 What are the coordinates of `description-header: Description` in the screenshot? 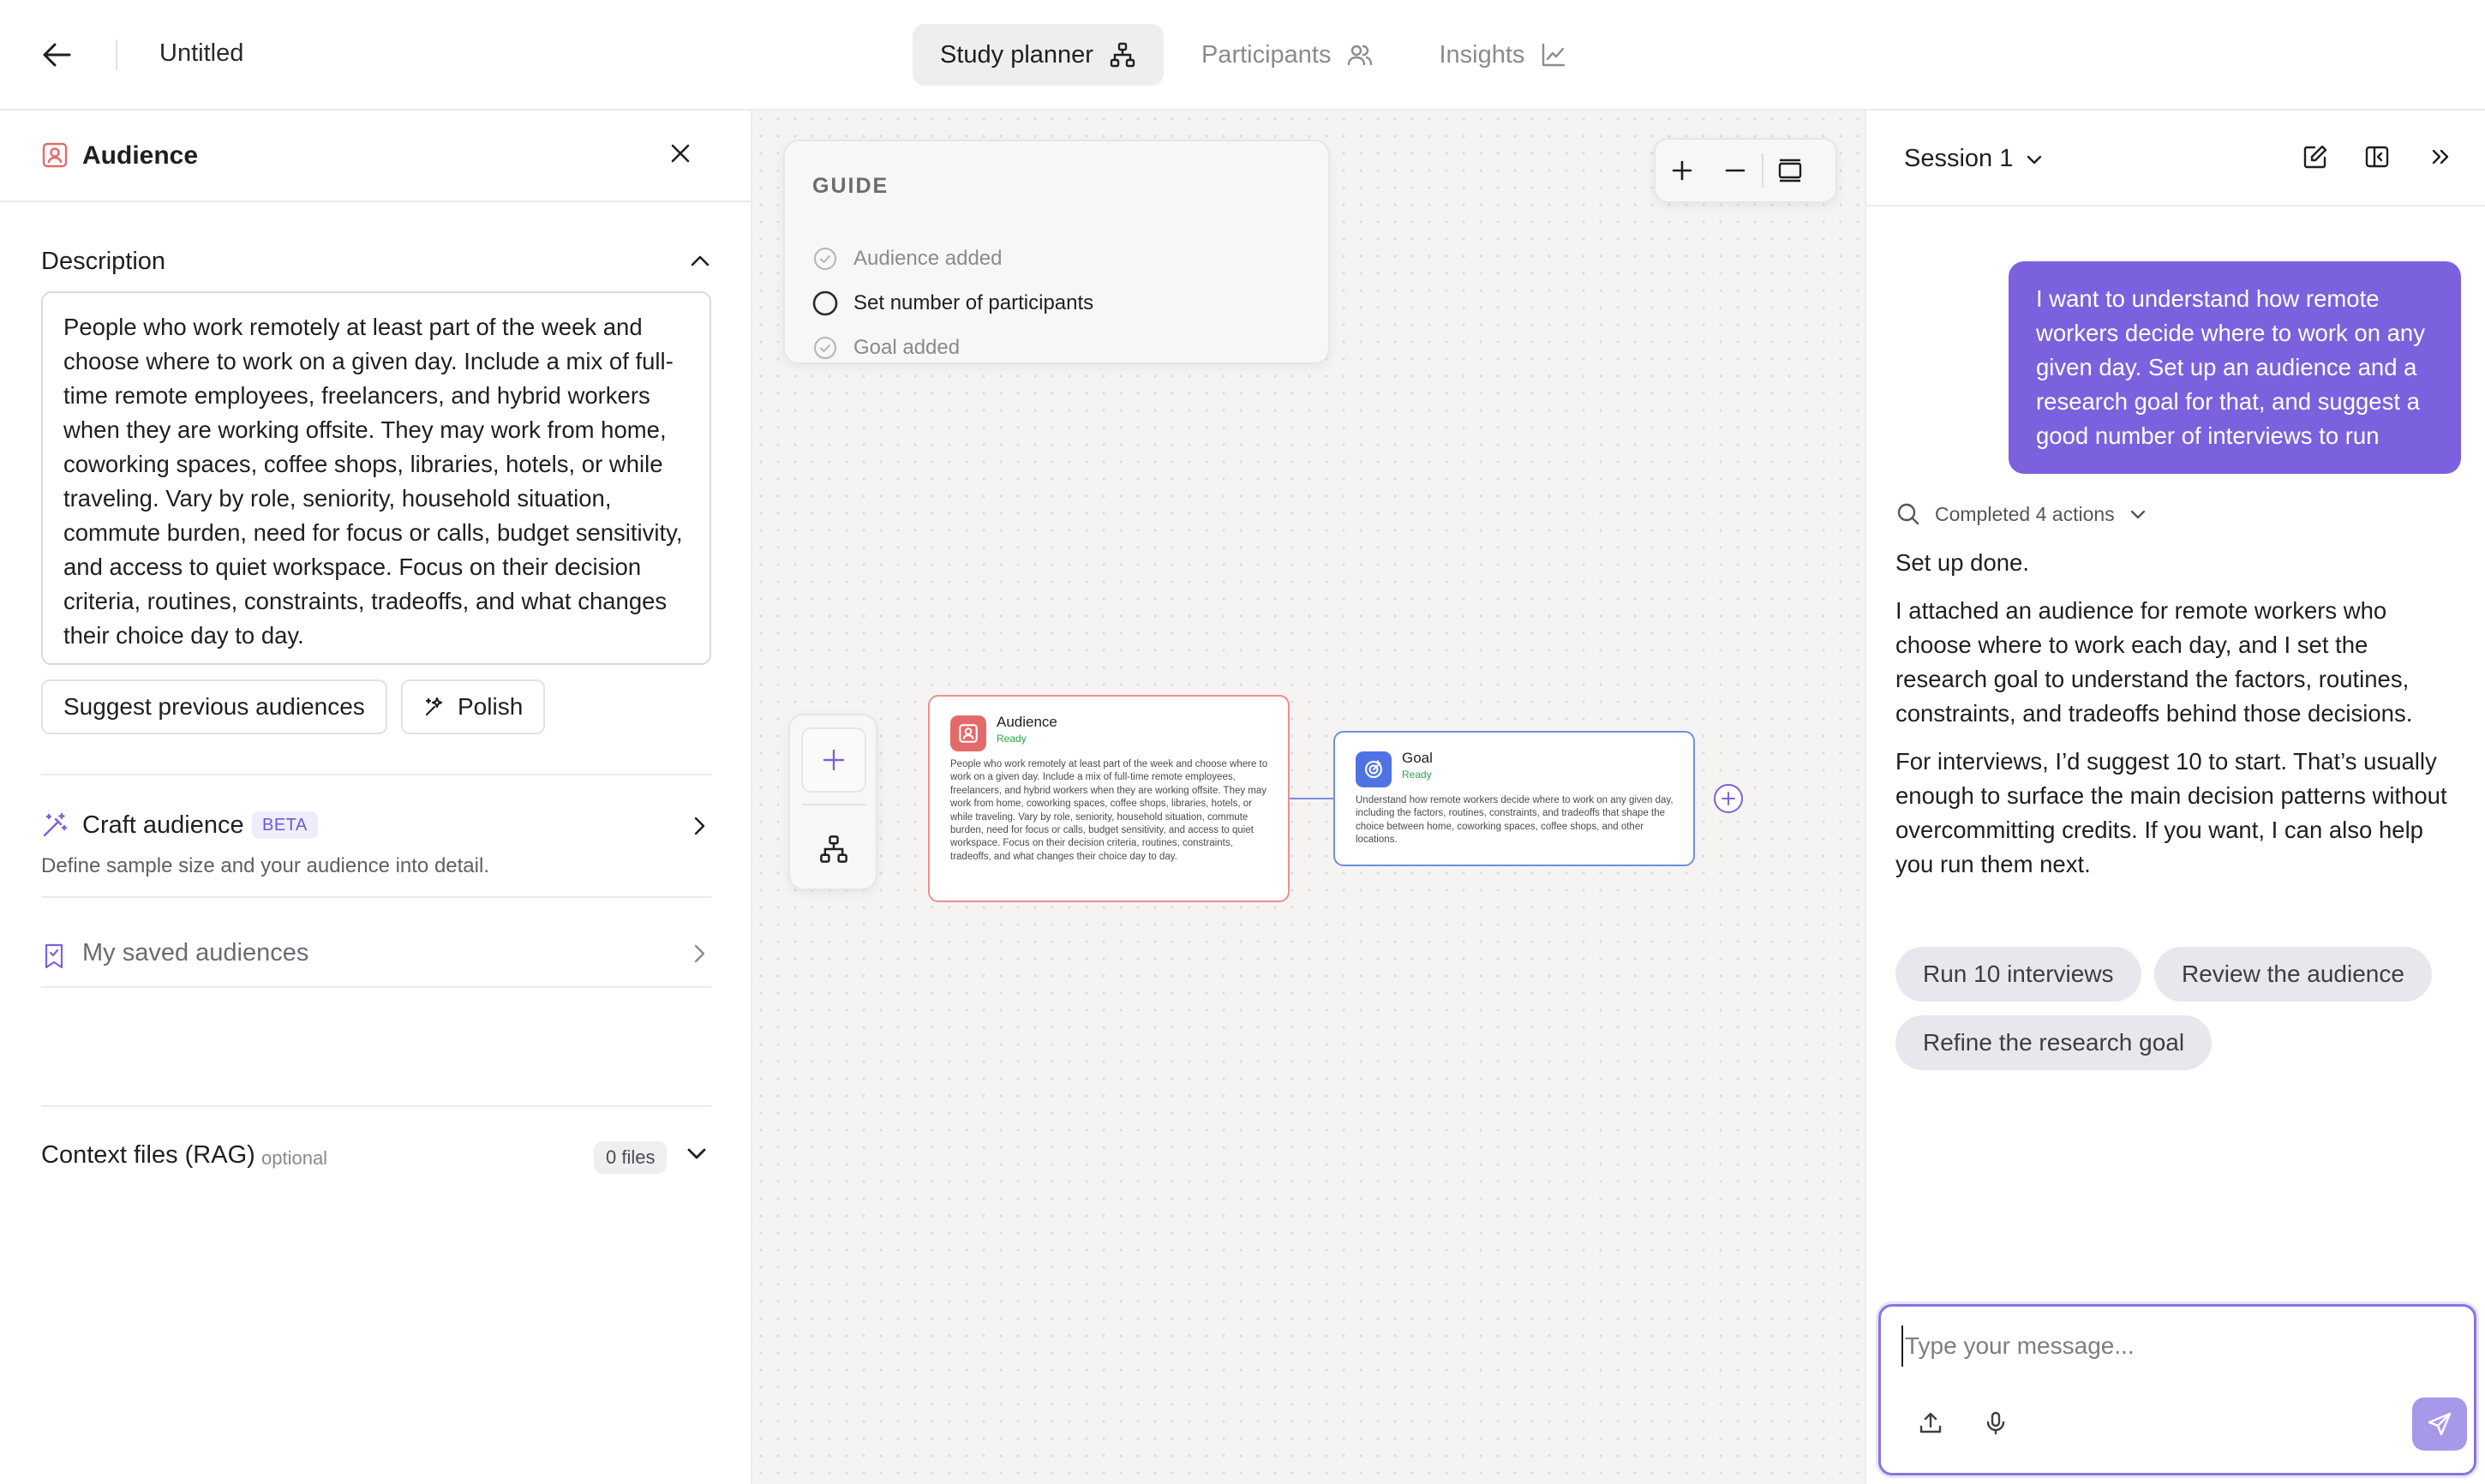 It's located at (376, 265).